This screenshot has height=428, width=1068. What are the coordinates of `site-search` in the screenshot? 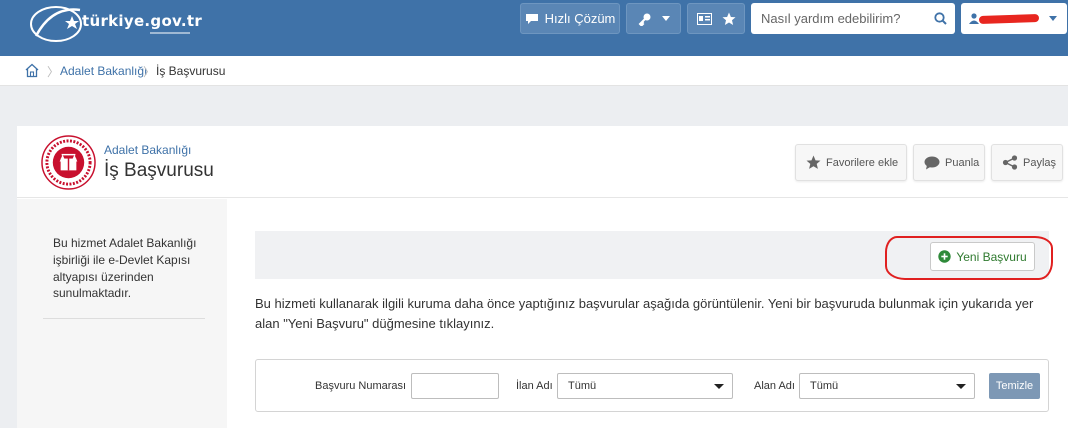 It's located at (853, 18).